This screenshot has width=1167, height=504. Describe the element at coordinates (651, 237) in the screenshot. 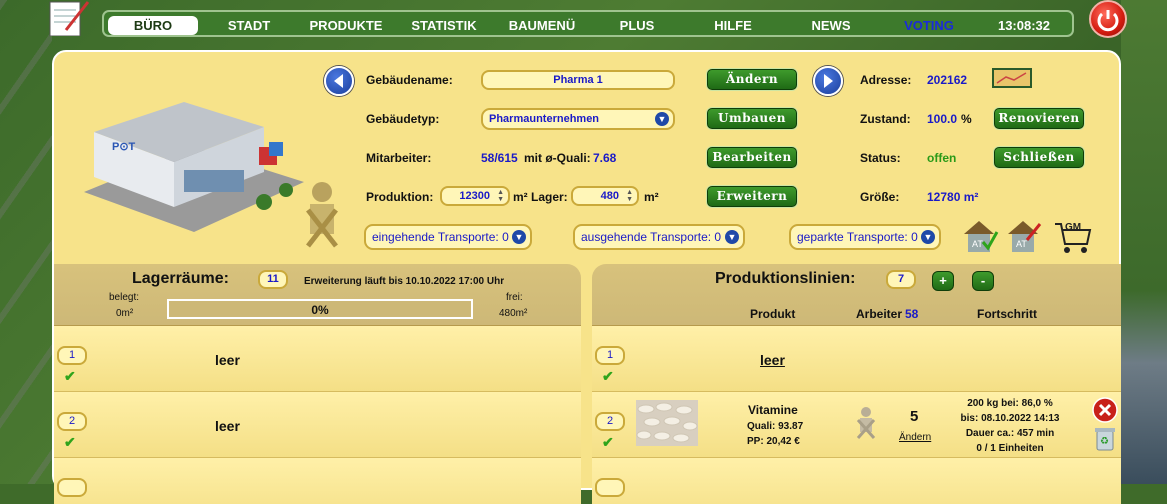

I see `outgoing-transports-text: ausgehende Transporte: 0` at that location.